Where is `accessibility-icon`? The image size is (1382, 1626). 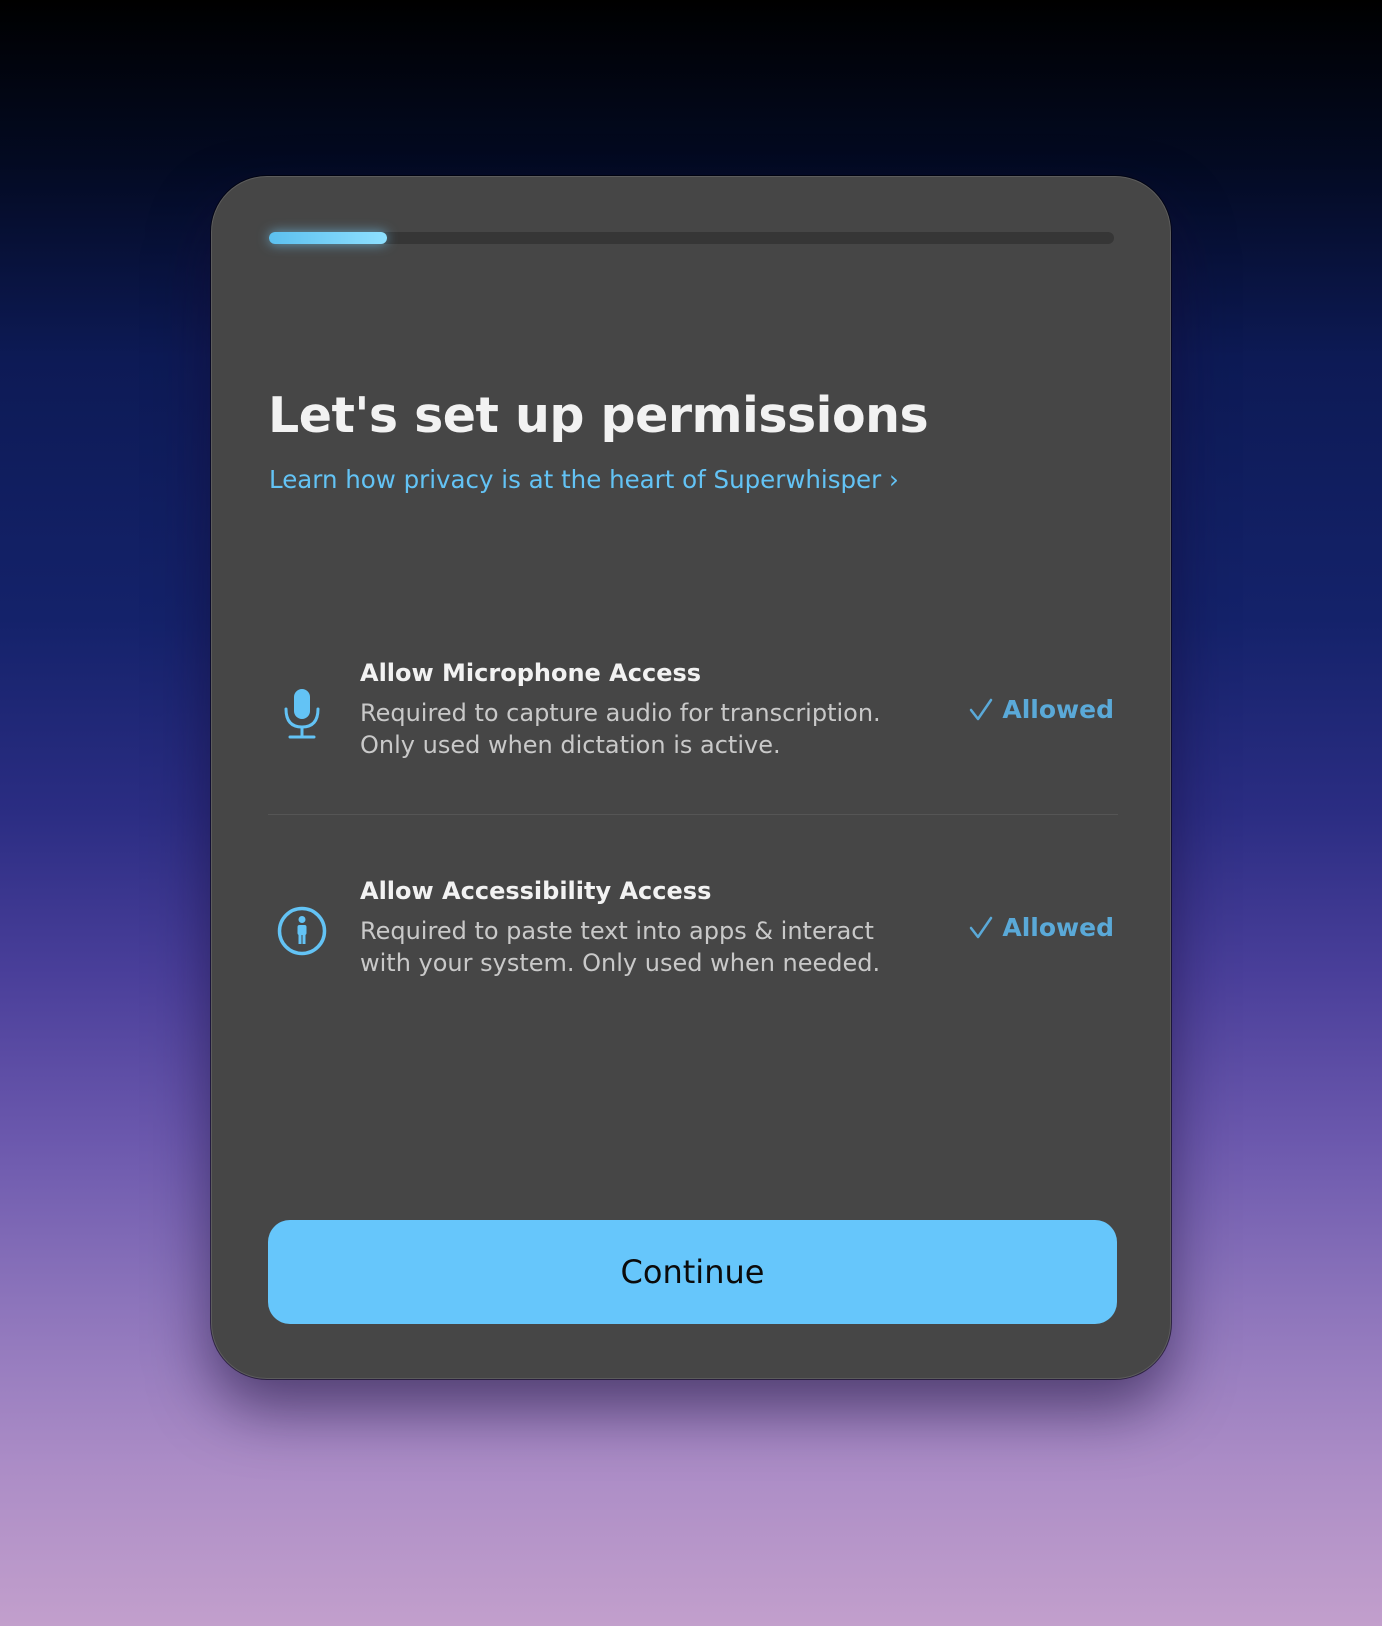 accessibility-icon is located at coordinates (302, 931).